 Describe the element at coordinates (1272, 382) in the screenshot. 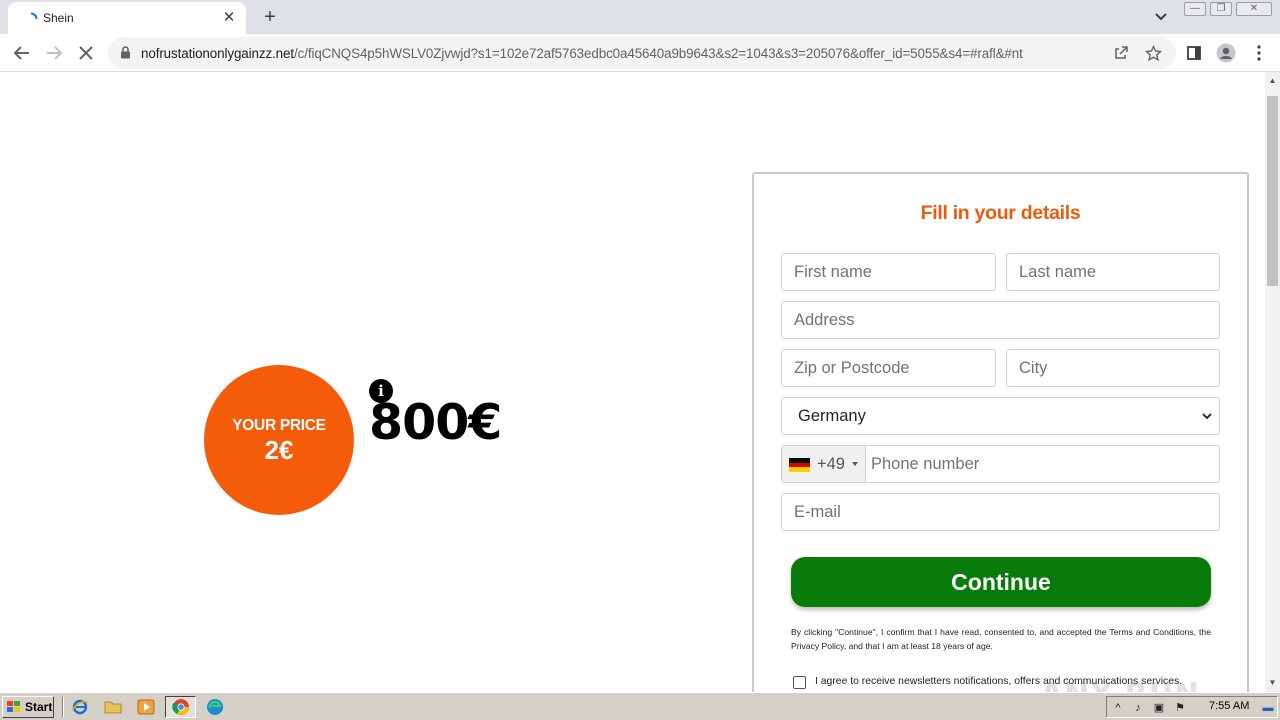

I see `page-scrollbar: ▲ ▼` at that location.